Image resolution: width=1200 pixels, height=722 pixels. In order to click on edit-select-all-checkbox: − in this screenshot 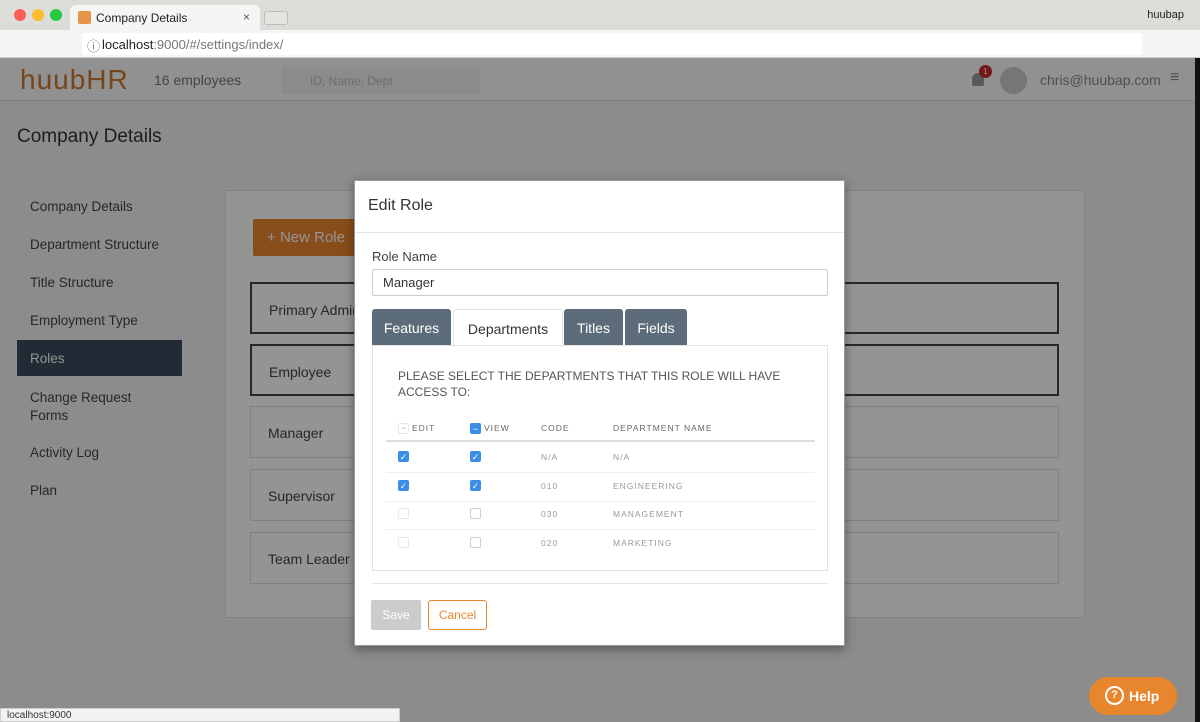, I will do `click(403, 428)`.